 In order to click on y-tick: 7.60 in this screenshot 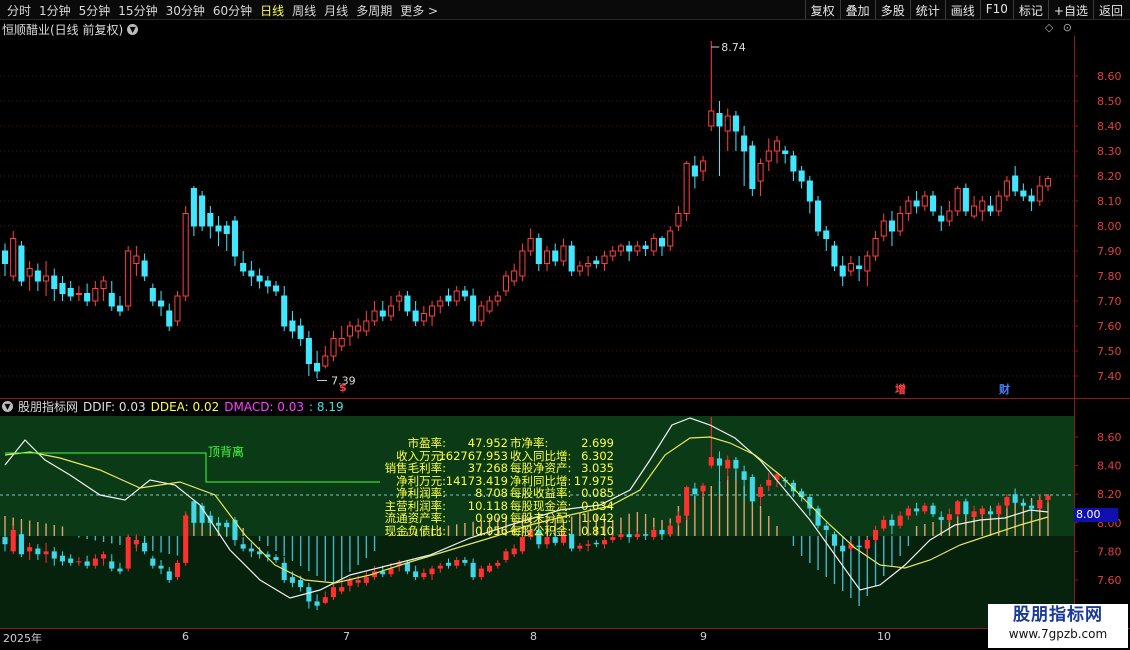, I will do `click(1109, 326)`.